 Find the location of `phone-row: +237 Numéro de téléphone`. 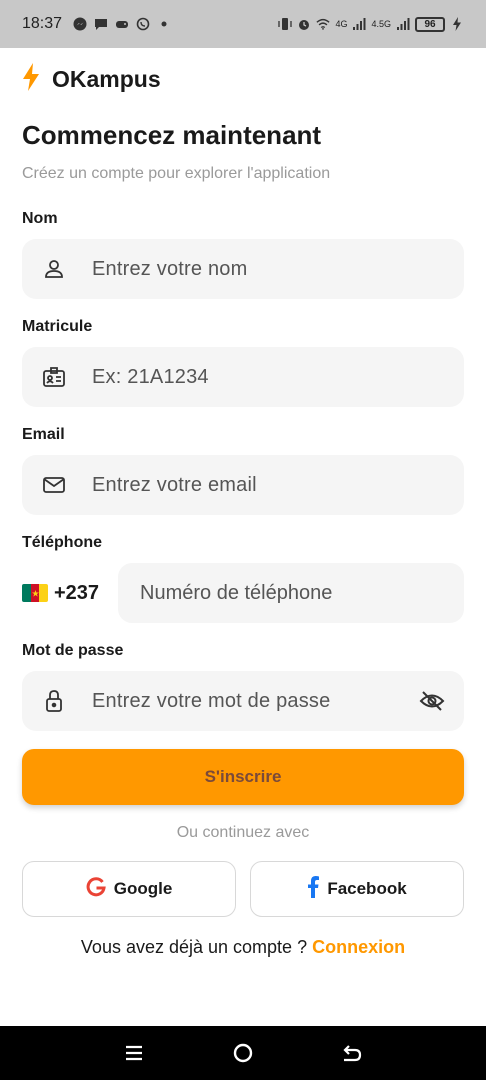

phone-row: +237 Numéro de téléphone is located at coordinates (243, 593).